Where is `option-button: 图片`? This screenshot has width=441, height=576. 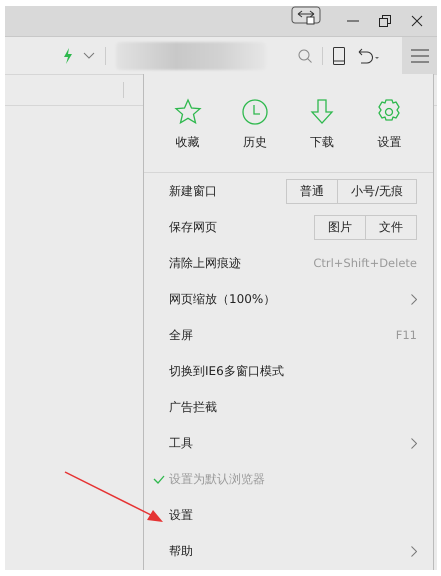 option-button: 图片 is located at coordinates (340, 227).